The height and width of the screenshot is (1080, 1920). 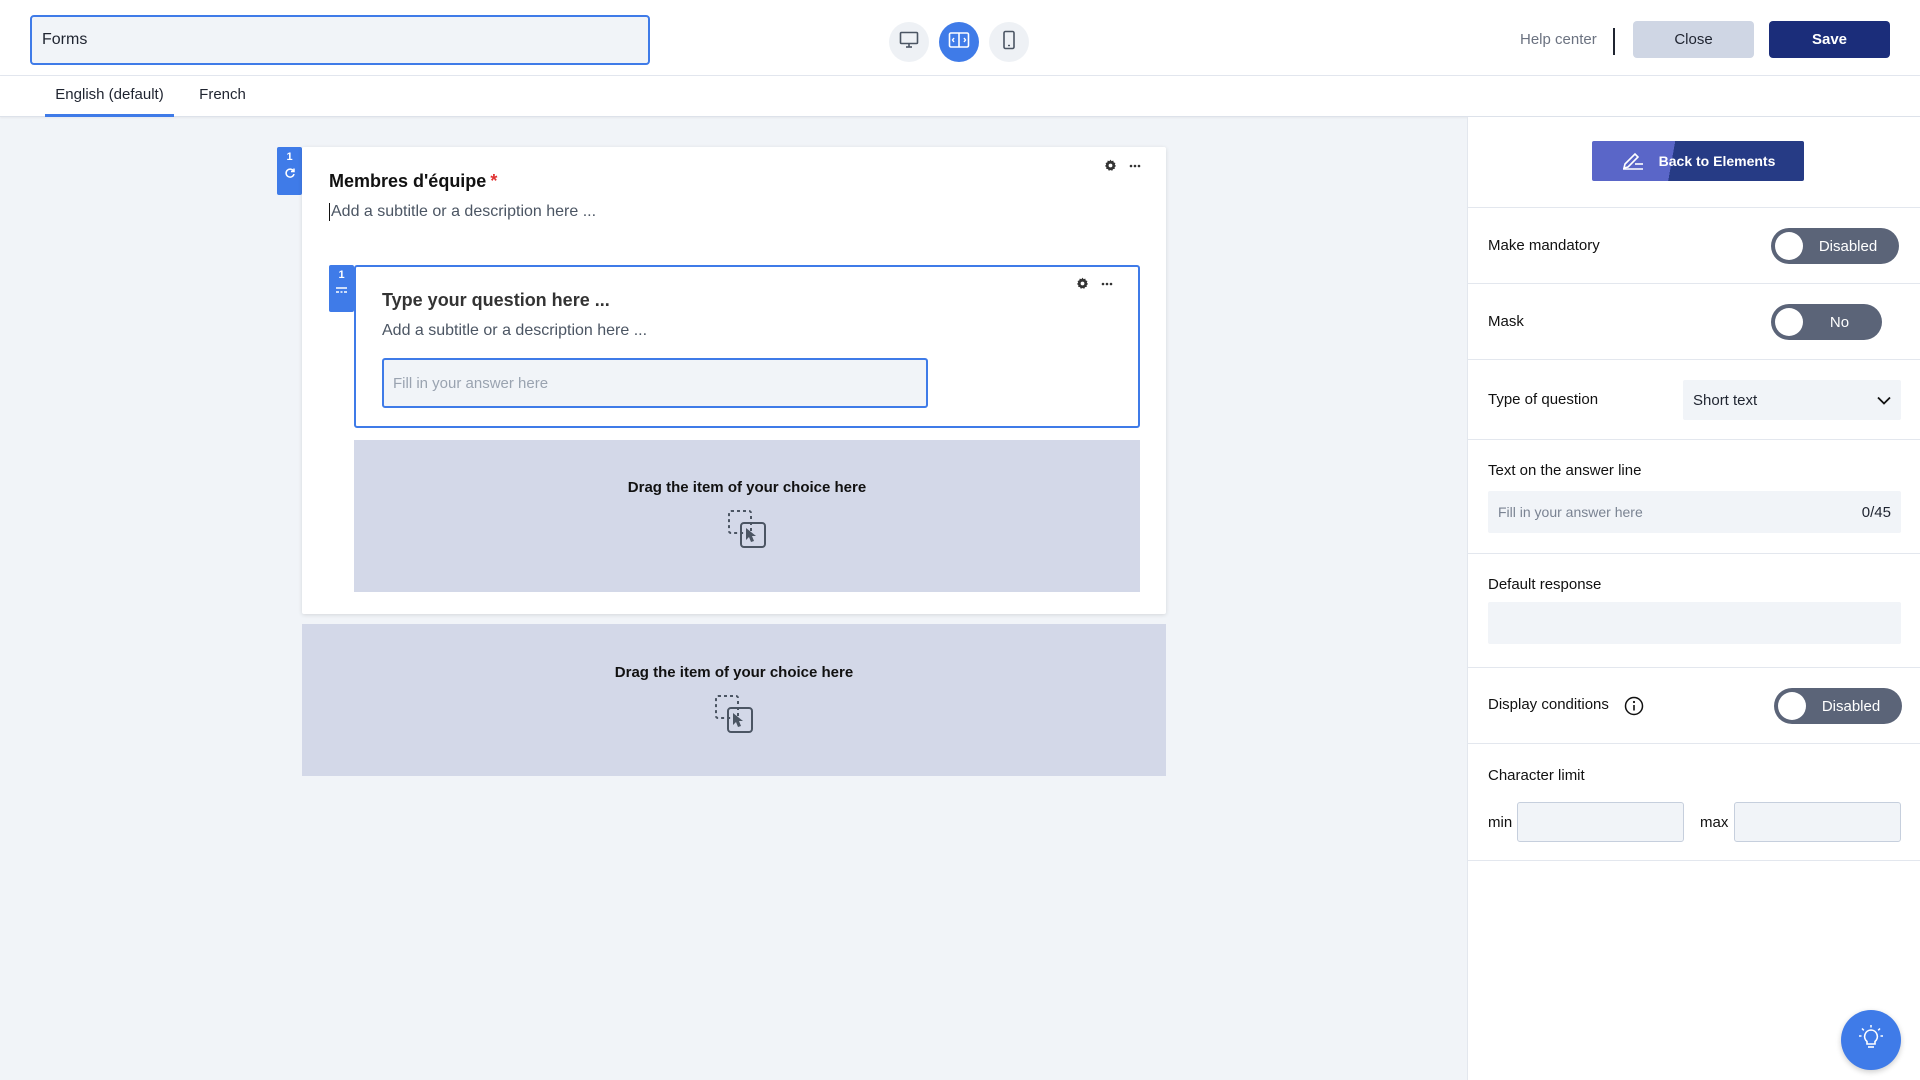 What do you see at coordinates (1876, 512) in the screenshot?
I see `answer-line-counter: 0/45` at bounding box center [1876, 512].